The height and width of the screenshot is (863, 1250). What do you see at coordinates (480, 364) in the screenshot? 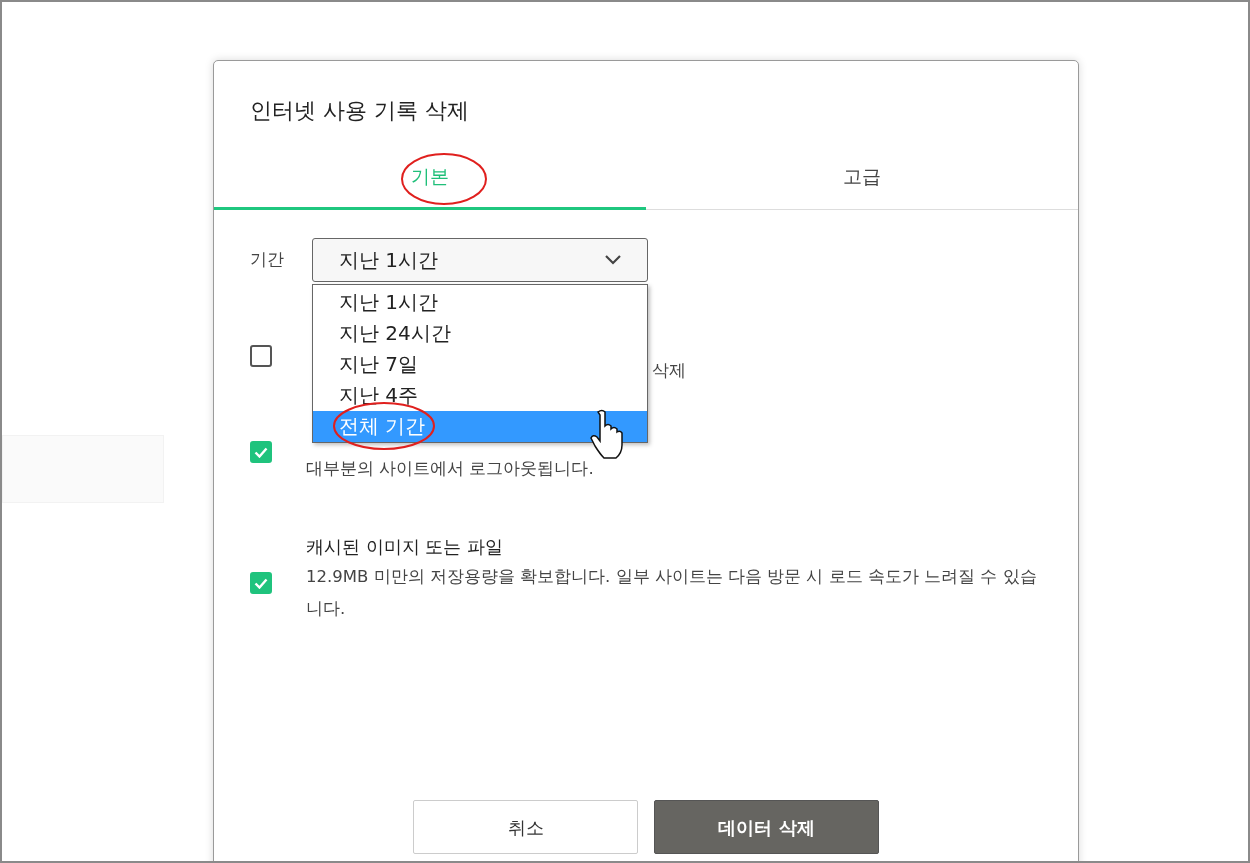
I see `dropdown-option: 지난 7일` at bounding box center [480, 364].